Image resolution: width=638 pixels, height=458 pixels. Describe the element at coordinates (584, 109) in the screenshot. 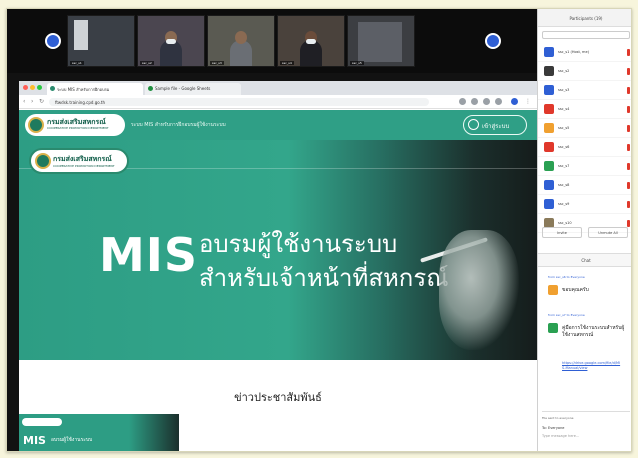

I see `participant-row: ssc_s4` at that location.